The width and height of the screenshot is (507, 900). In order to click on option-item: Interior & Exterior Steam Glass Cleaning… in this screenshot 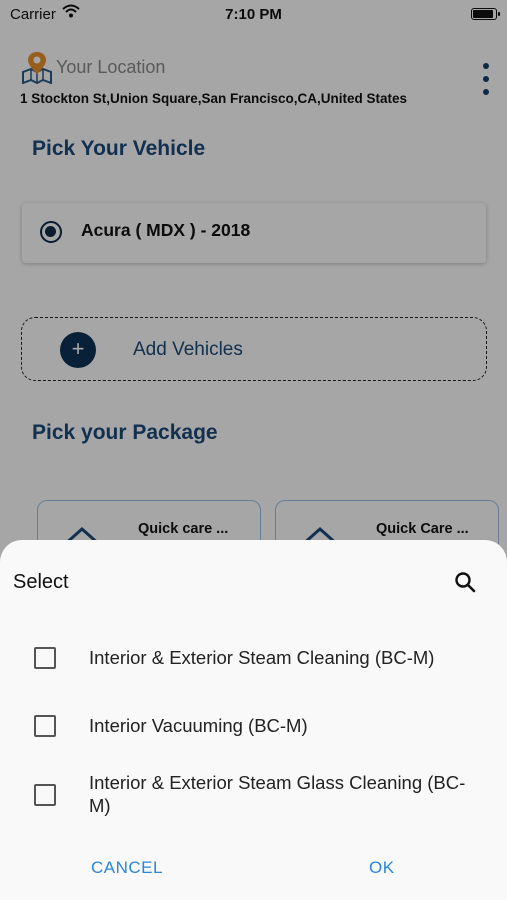, I will do `click(253, 795)`.